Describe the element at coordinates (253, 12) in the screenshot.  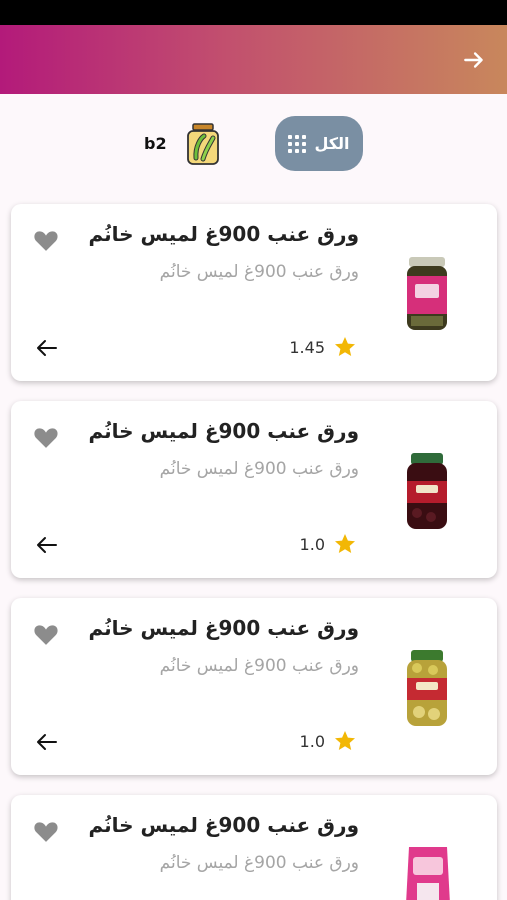
I see `status-bar` at that location.